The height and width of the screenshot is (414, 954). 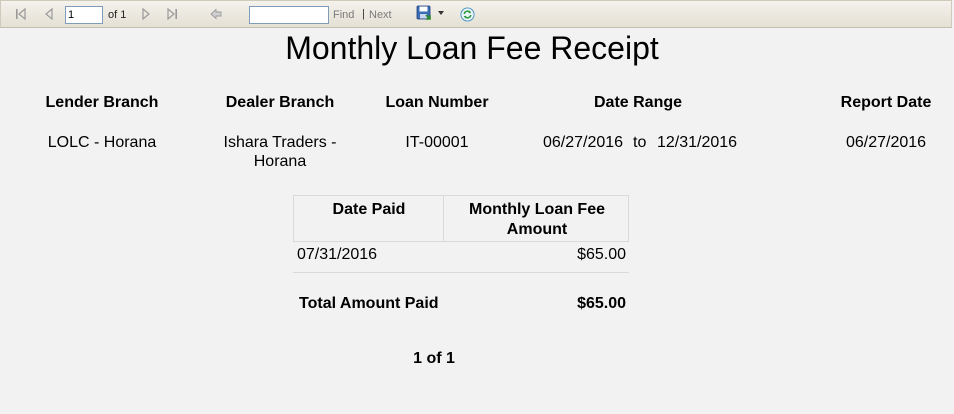 What do you see at coordinates (102, 142) in the screenshot?
I see `lender-branch-value: LOLC - Horana` at bounding box center [102, 142].